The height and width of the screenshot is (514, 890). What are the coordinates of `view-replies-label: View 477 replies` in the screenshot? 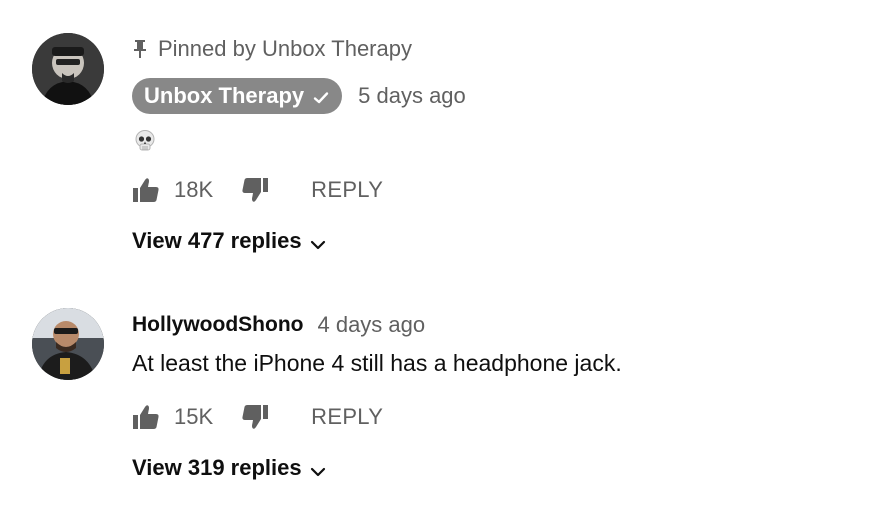 It's located at (217, 240).